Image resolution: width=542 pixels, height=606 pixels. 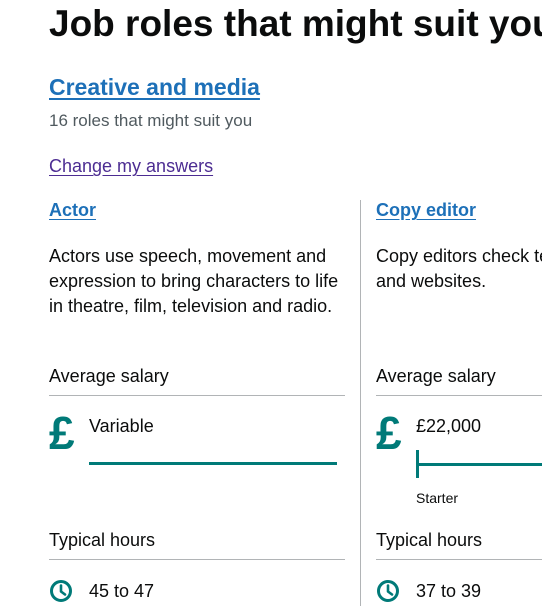 I want to click on category-link: Creative and media, so click(x=154, y=87).